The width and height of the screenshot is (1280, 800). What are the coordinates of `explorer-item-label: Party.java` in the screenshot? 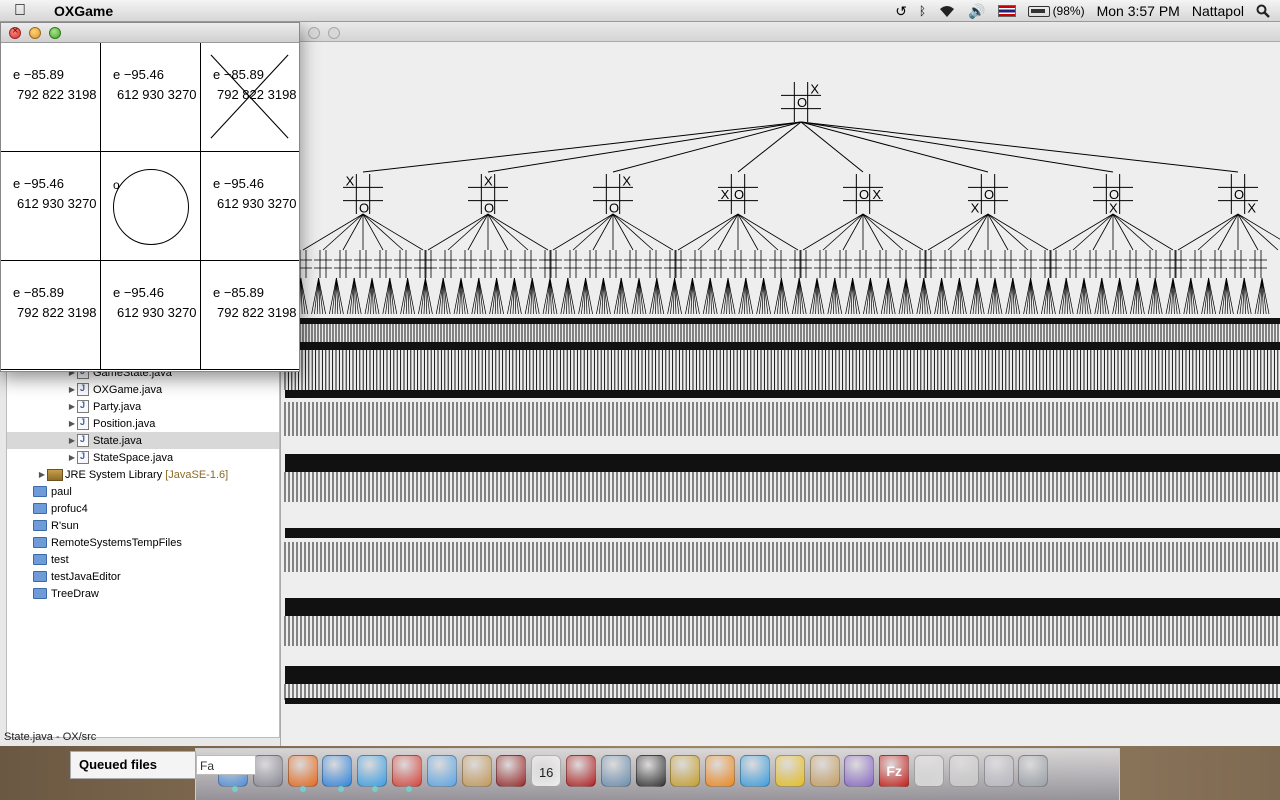 It's located at (117, 406).